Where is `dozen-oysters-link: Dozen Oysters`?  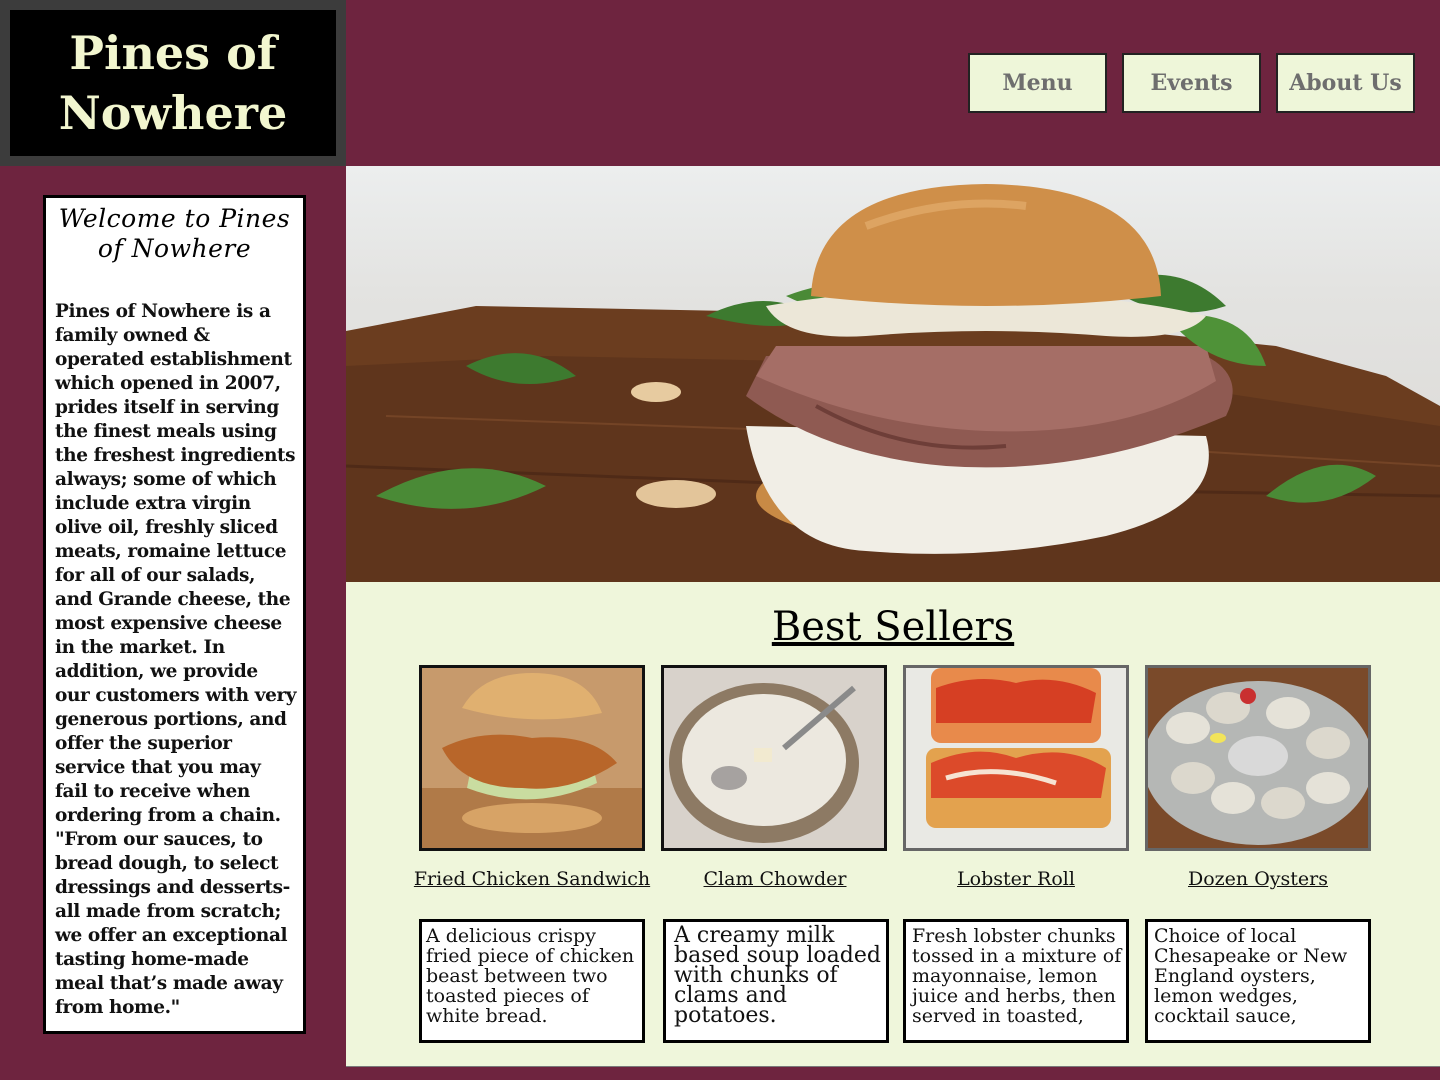
dozen-oysters-link: Dozen Oysters is located at coordinates (1258, 879).